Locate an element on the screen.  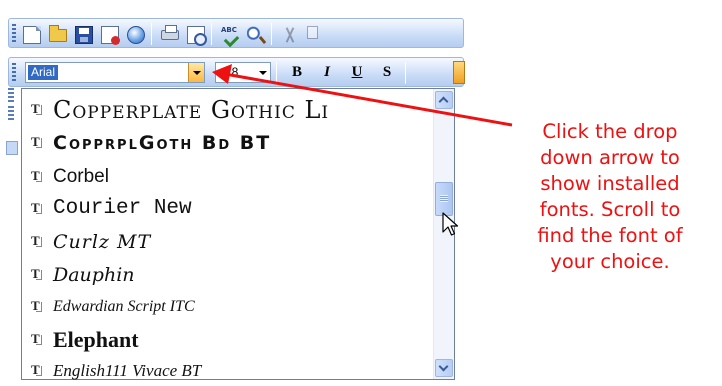
font-dropdown-arrow-button is located at coordinates (196, 72).